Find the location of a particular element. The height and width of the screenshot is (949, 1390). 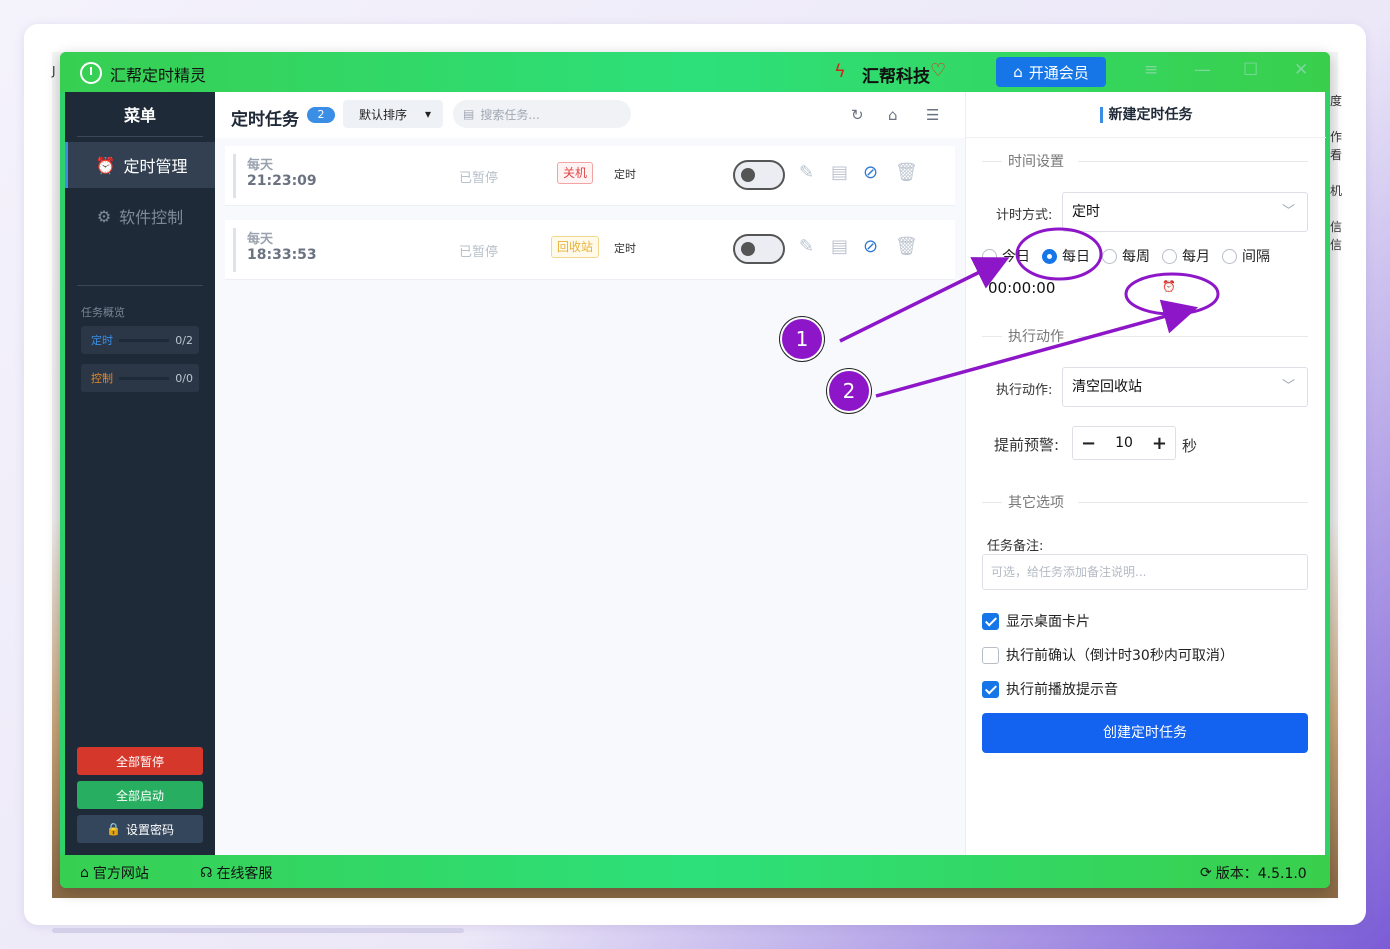

app-title: 汇帮定时精灵 is located at coordinates (158, 75).